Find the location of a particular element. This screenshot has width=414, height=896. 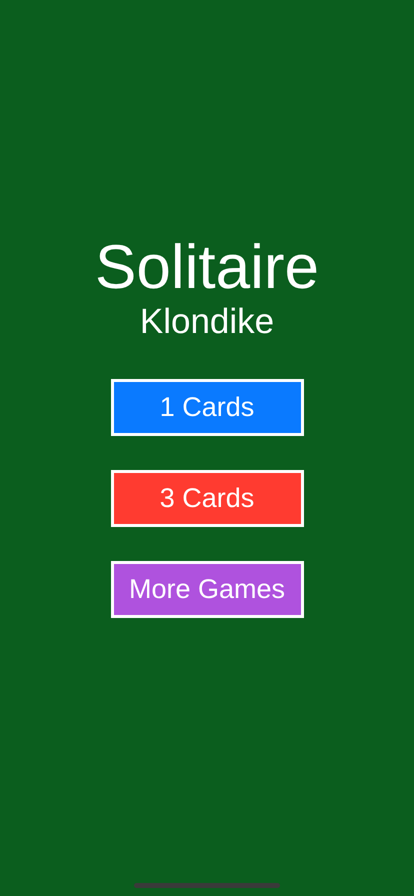

app-subtitle: Klondike is located at coordinates (207, 322).